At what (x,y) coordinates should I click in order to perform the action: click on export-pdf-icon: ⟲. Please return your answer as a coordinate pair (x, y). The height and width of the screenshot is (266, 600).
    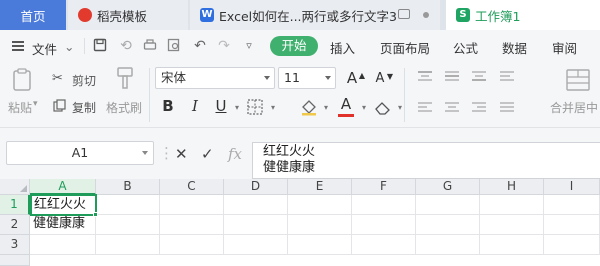
    Looking at the image, I should click on (126, 46).